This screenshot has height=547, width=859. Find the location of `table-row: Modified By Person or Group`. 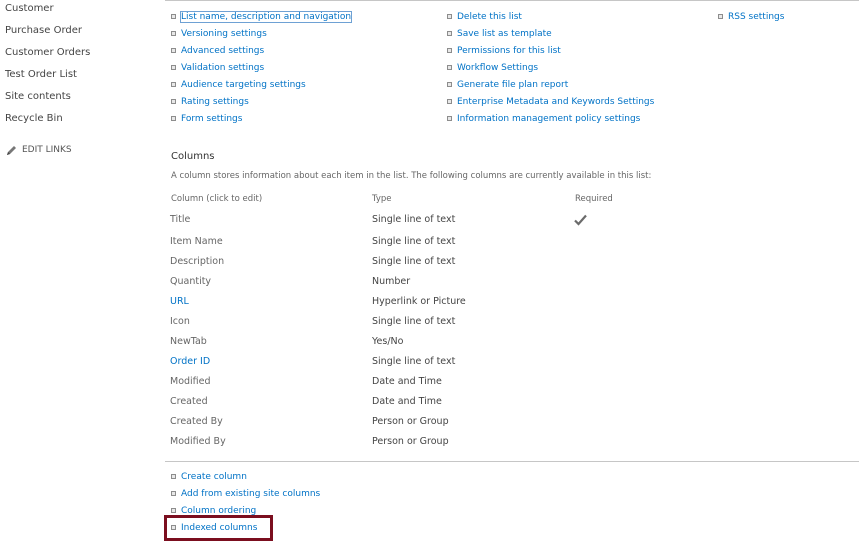

table-row: Modified By Person or Group is located at coordinates (429, 445).